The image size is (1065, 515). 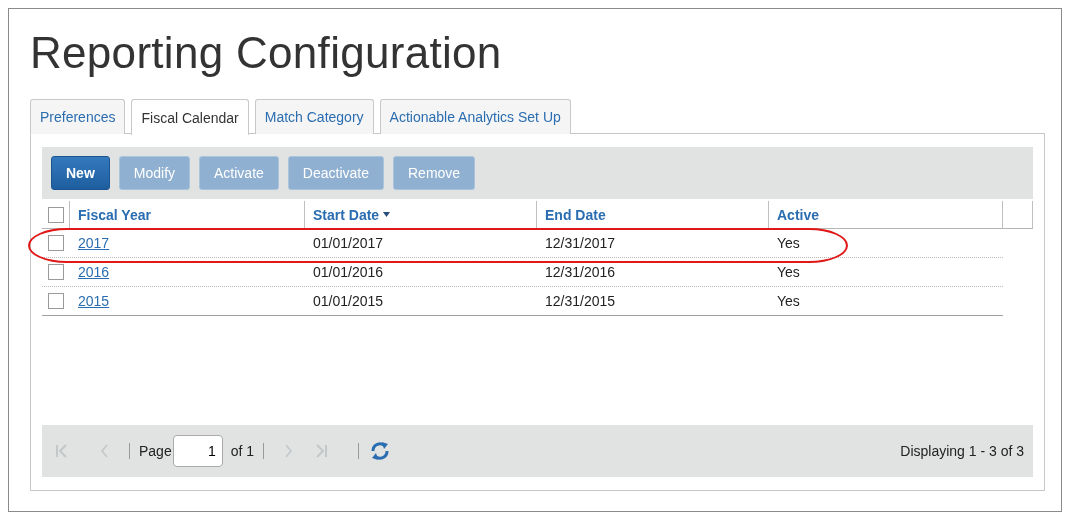 I want to click on table-cell-text: 01/01/2017, so click(x=348, y=243).